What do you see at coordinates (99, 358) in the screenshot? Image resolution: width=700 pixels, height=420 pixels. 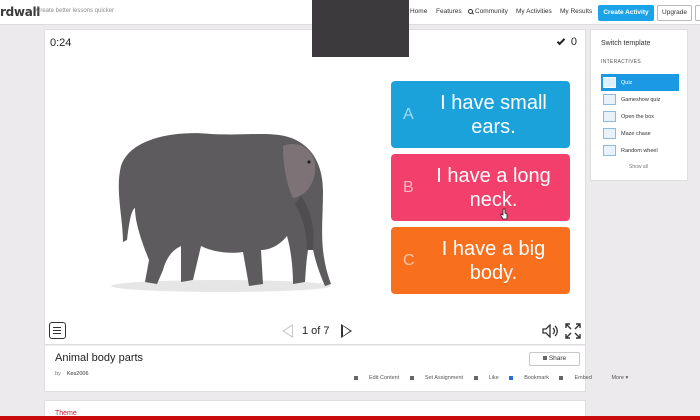 I see `activity-title: Animal body parts` at bounding box center [99, 358].